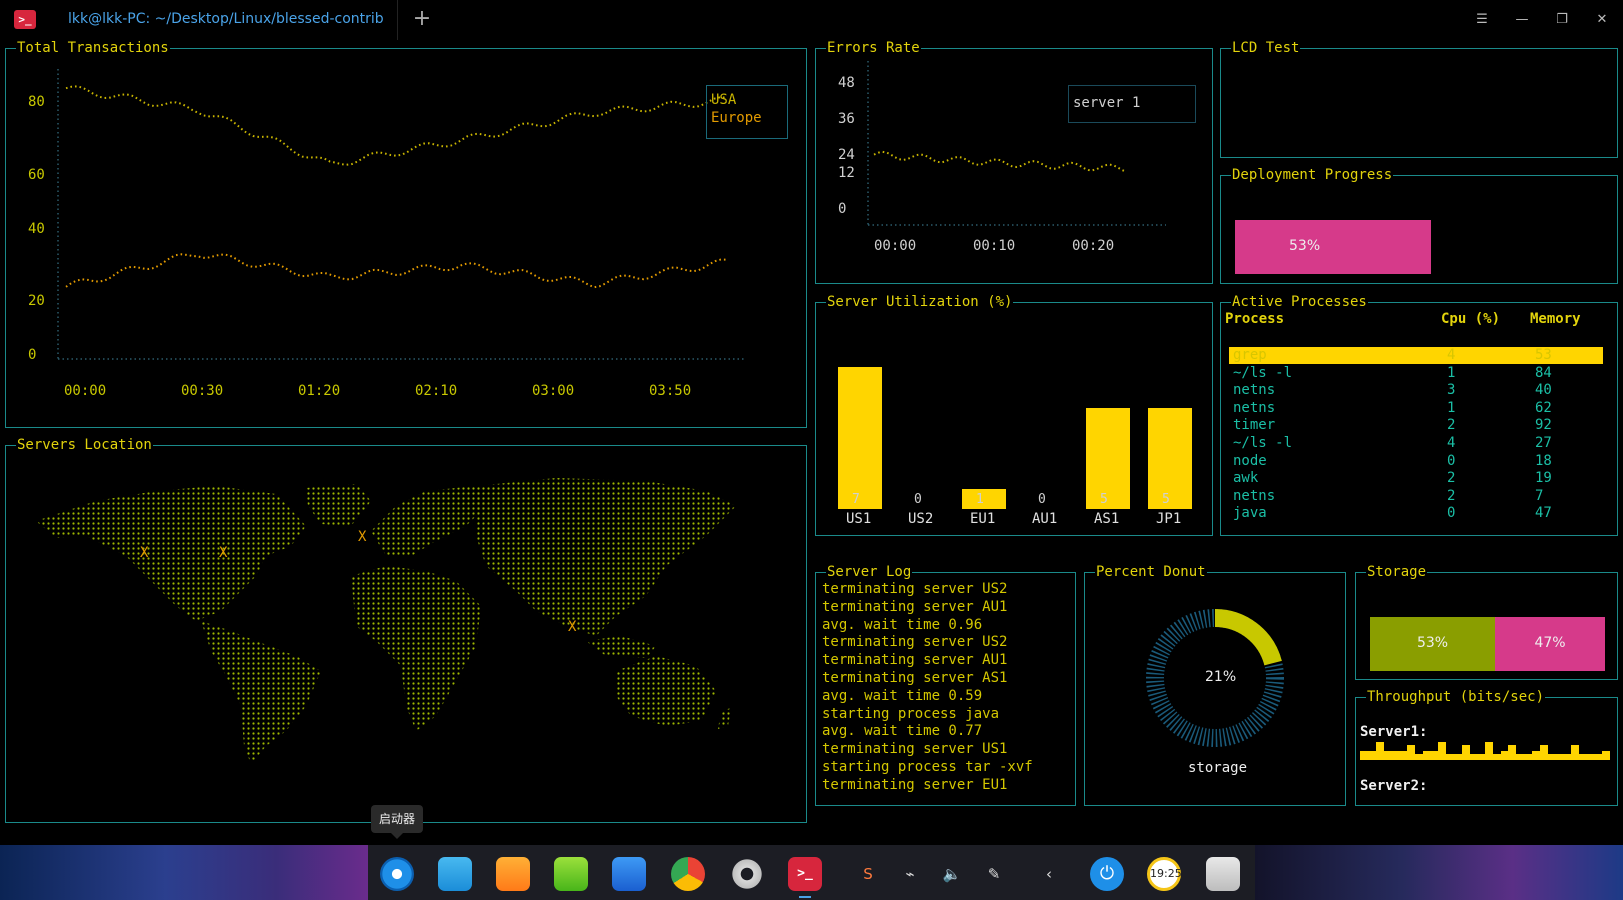 The image size is (1623, 900). I want to click on log-line: avg. wait time 0.59, so click(902, 695).